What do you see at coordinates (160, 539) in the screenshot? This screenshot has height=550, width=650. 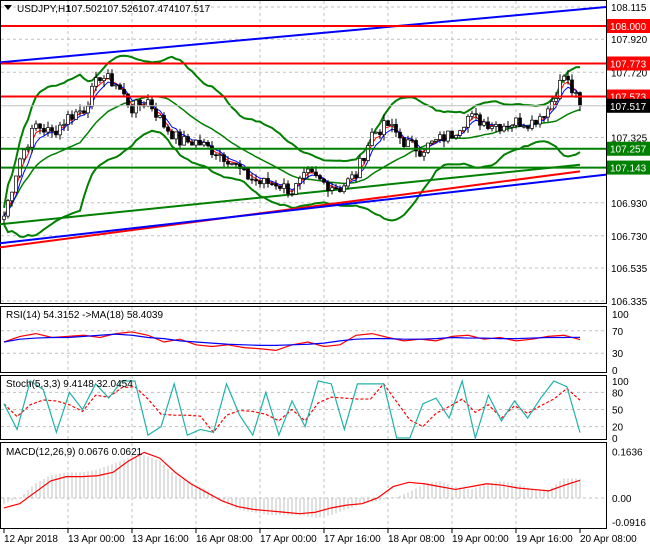 I see `time-label: 13 Apr 16:00` at bounding box center [160, 539].